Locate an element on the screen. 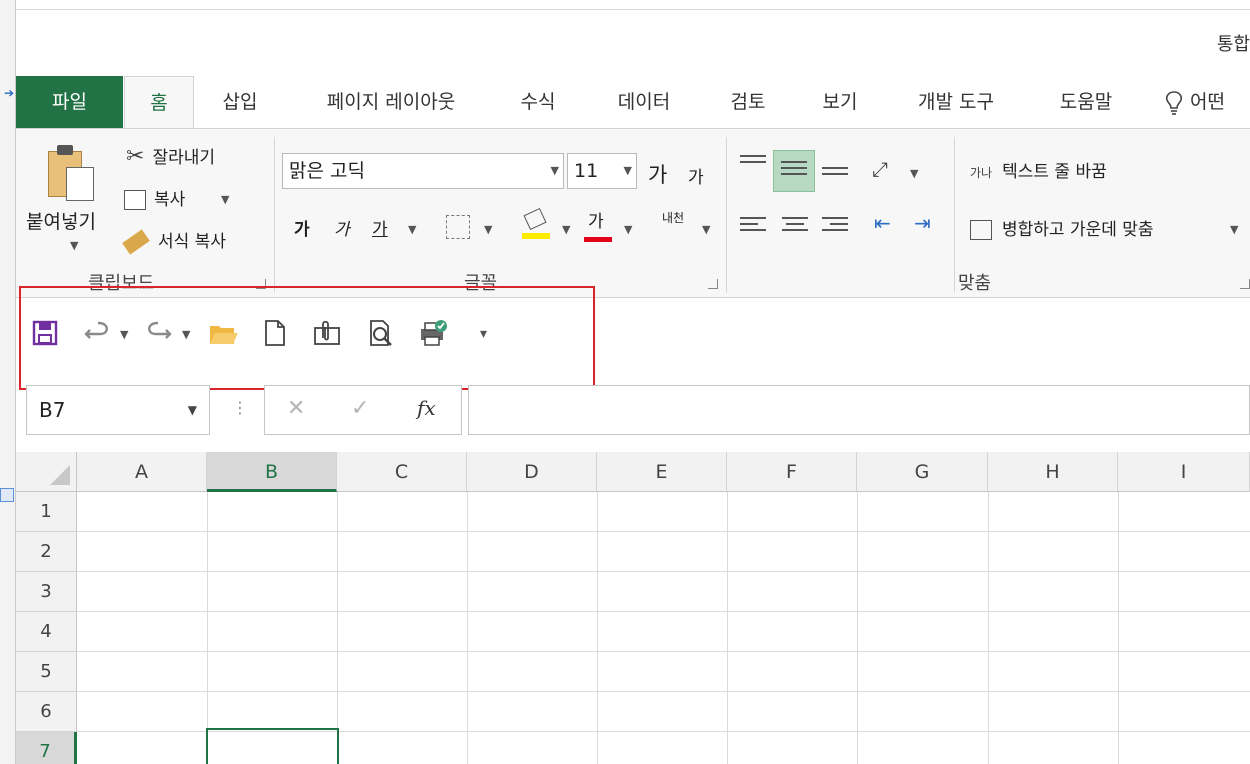 This screenshot has height=764, width=1250. column-header: F is located at coordinates (792, 472).